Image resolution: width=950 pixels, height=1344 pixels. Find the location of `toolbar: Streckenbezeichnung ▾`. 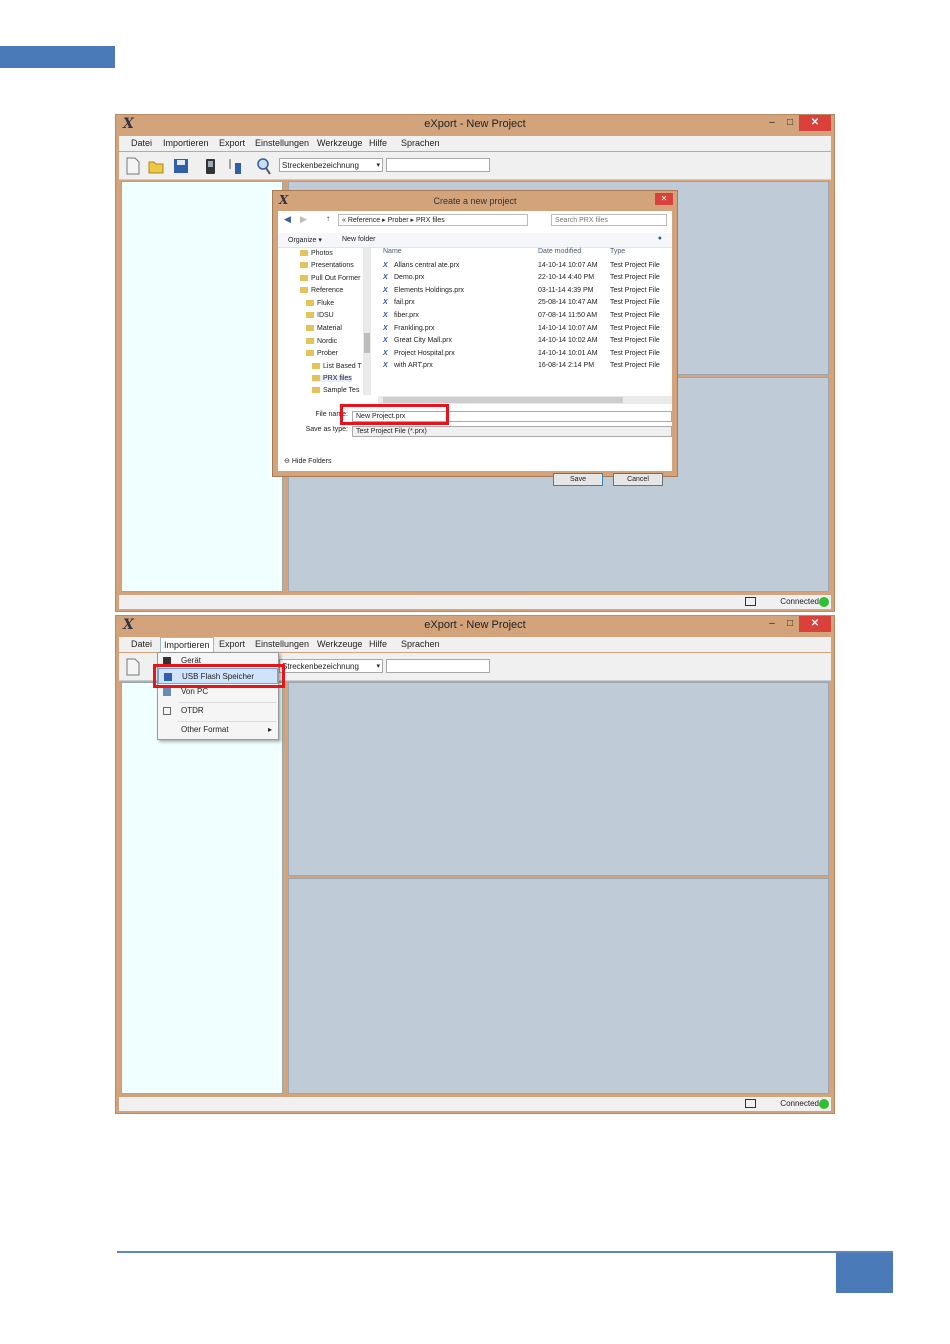

toolbar: Streckenbezeichnung ▾ is located at coordinates (475, 166).